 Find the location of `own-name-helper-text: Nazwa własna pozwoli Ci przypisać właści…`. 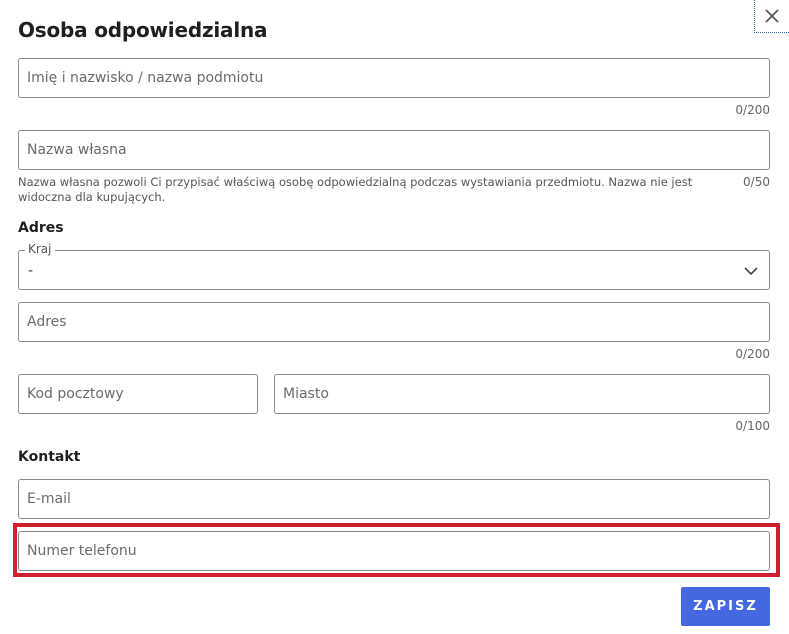

own-name-helper-text: Nazwa własna pozwoli Ci przypisać właści… is located at coordinates (355, 189).